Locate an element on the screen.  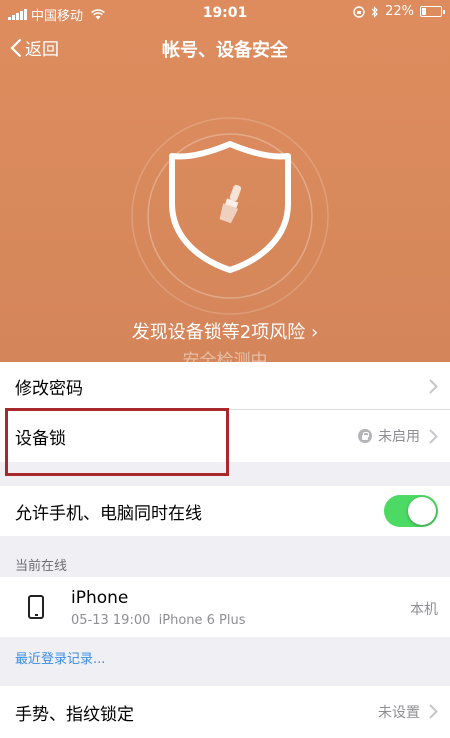
device-meta: 05-13 19:00 iPhone 6 Plus is located at coordinates (158, 620).